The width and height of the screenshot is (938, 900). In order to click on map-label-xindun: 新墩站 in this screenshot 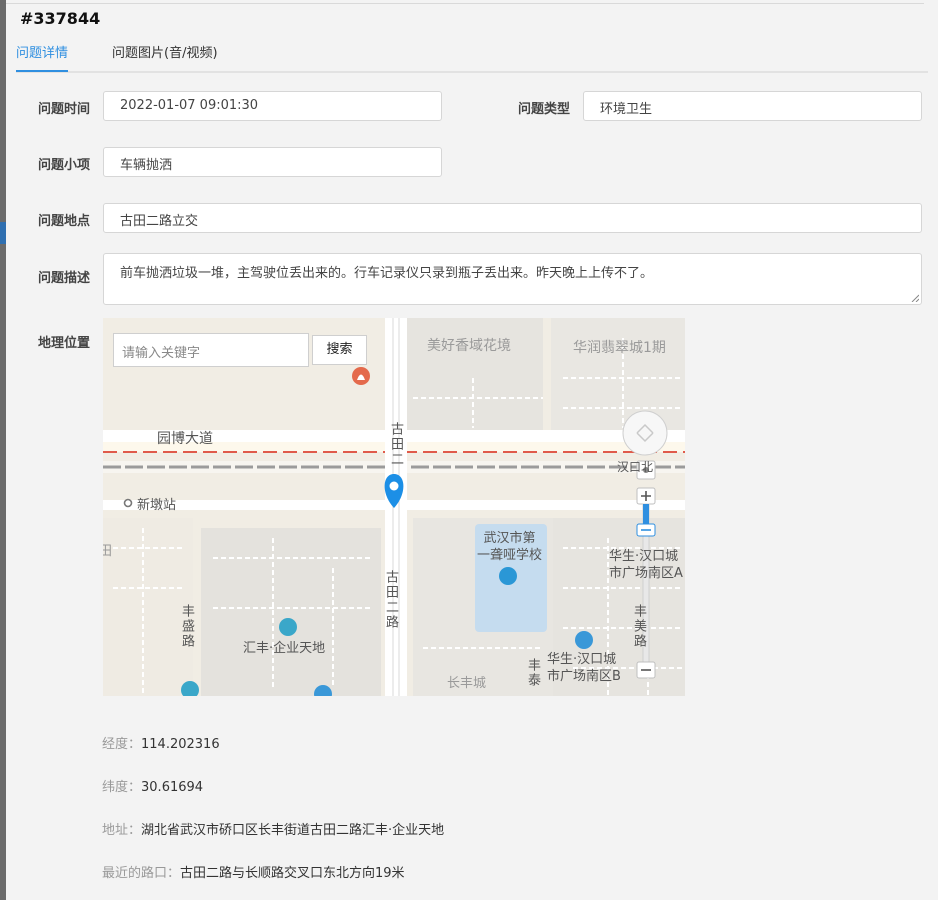, I will do `click(157, 505)`.